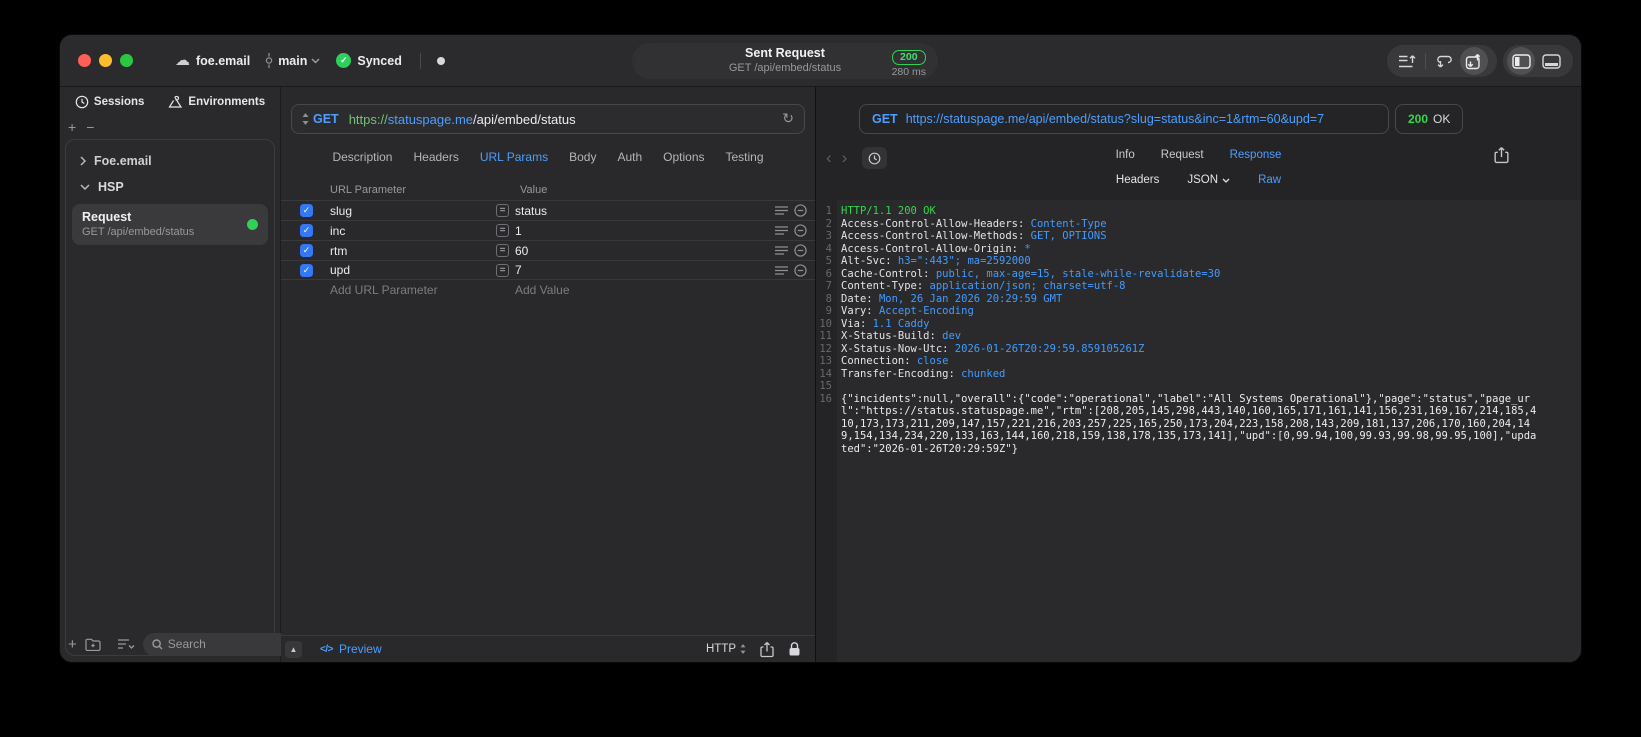 The height and width of the screenshot is (737, 1641). Describe the element at coordinates (223, 61) in the screenshot. I see `project-name: foe.email` at that location.